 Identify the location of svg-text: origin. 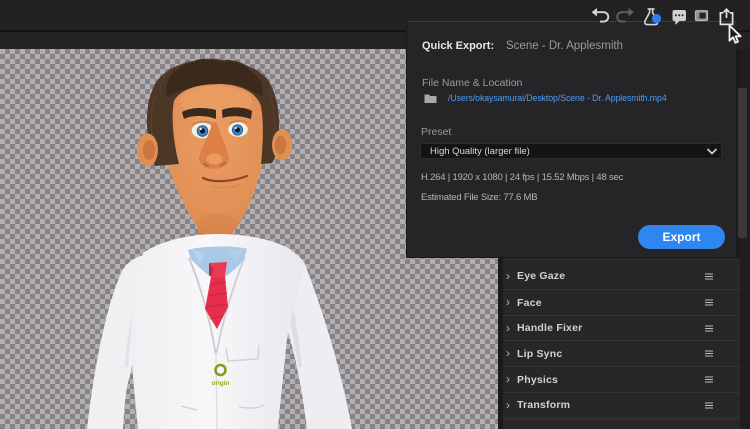
(220, 383).